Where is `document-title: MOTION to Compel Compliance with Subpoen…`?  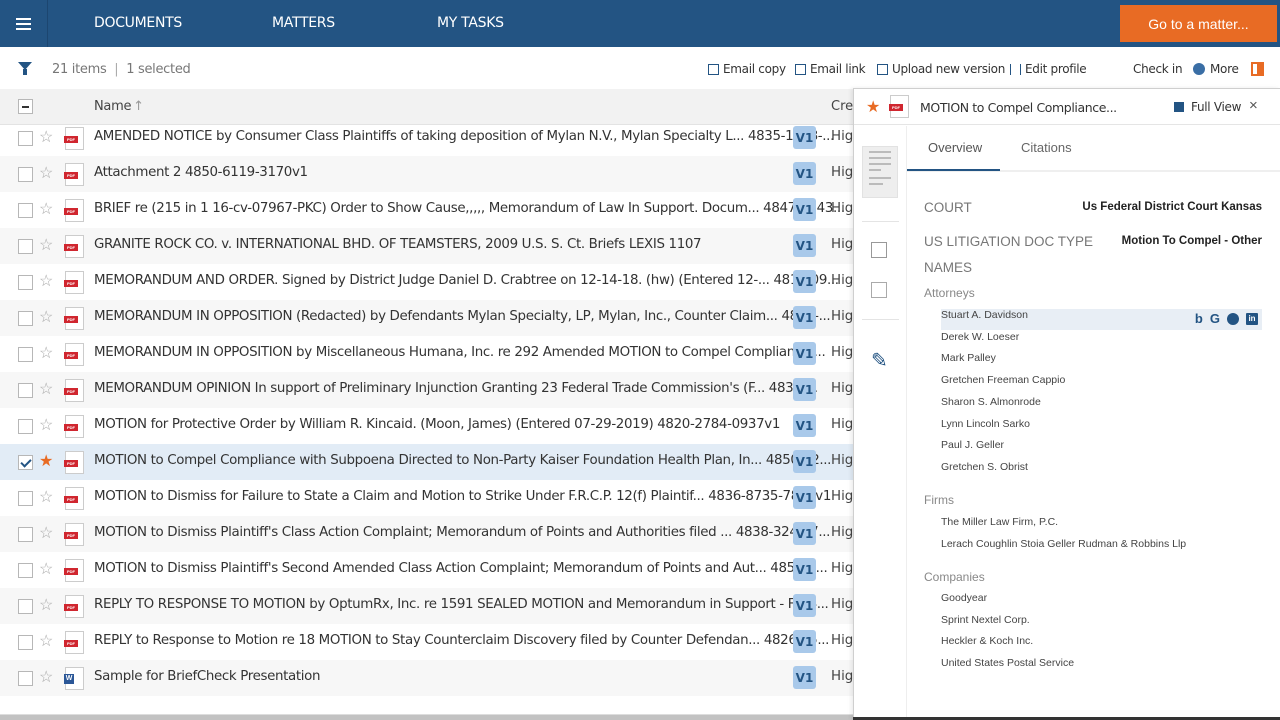 document-title: MOTION to Compel Compliance with Subpoen… is located at coordinates (462, 460).